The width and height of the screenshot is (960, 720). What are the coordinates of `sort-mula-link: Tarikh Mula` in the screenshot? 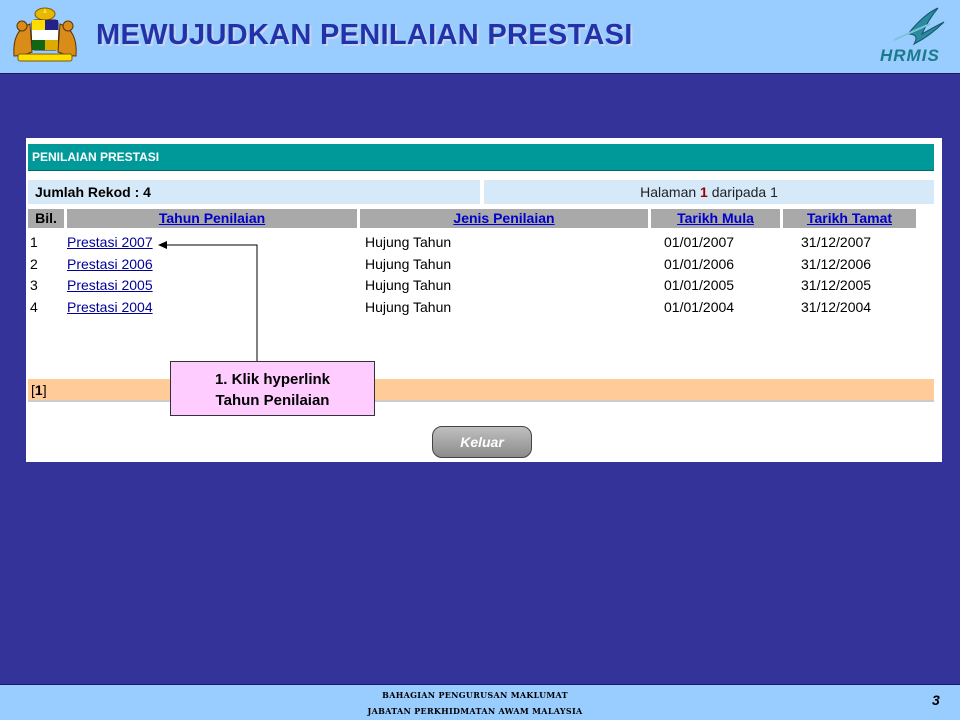 It's located at (715, 218).